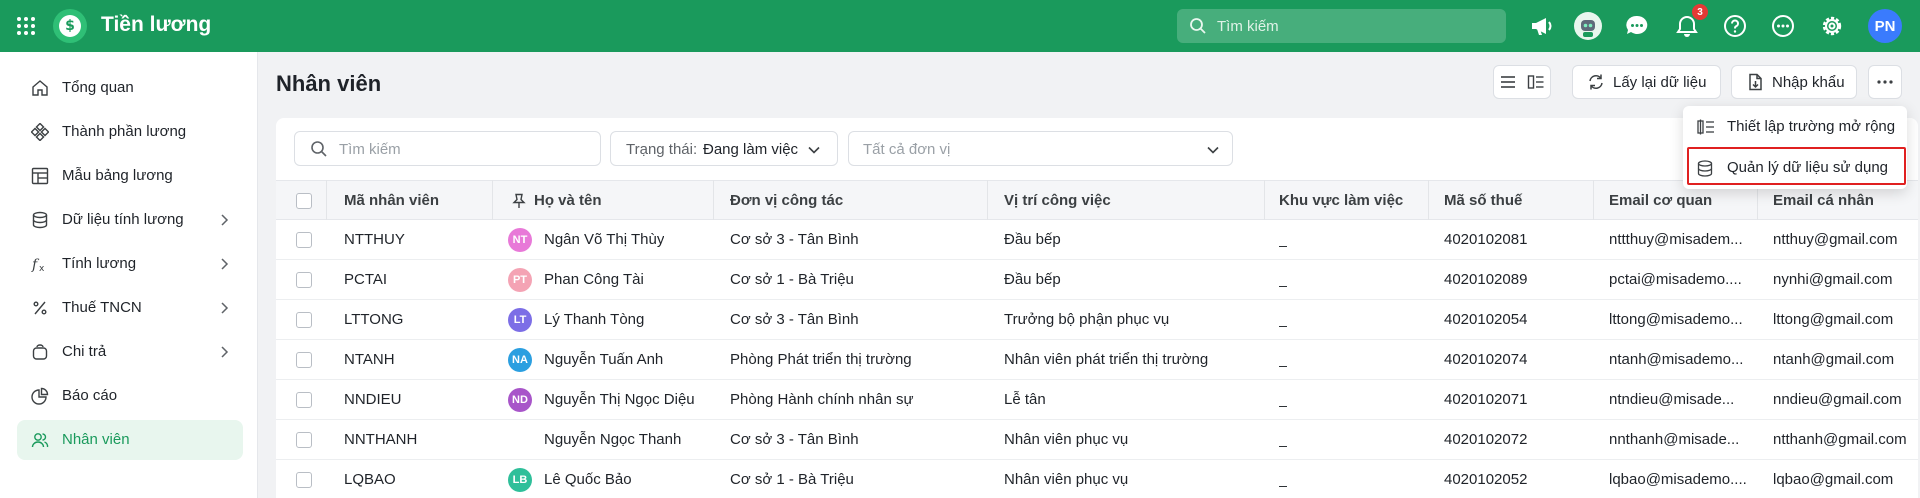 Image resolution: width=1920 pixels, height=498 pixels. What do you see at coordinates (724, 148) in the screenshot?
I see `status-filter-select: Trạng thái: Đang làm việc` at bounding box center [724, 148].